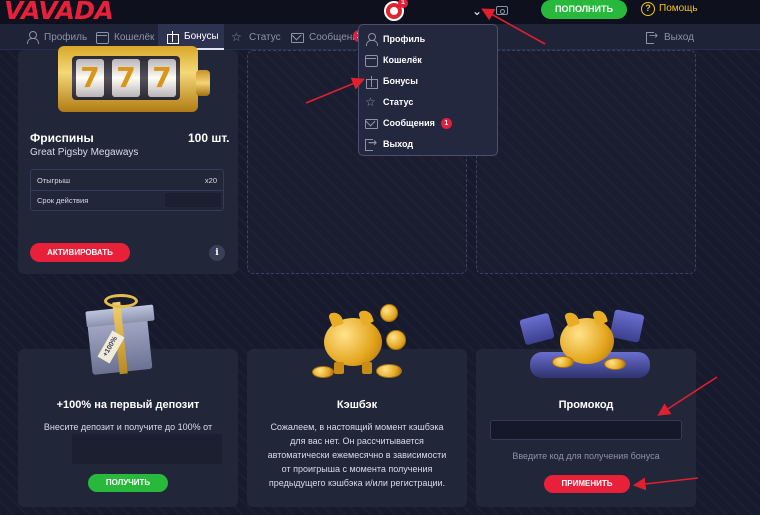 The image size is (760, 515). What do you see at coordinates (127, 180) in the screenshot?
I see `table-row: Отыгрыш x20` at bounding box center [127, 180].